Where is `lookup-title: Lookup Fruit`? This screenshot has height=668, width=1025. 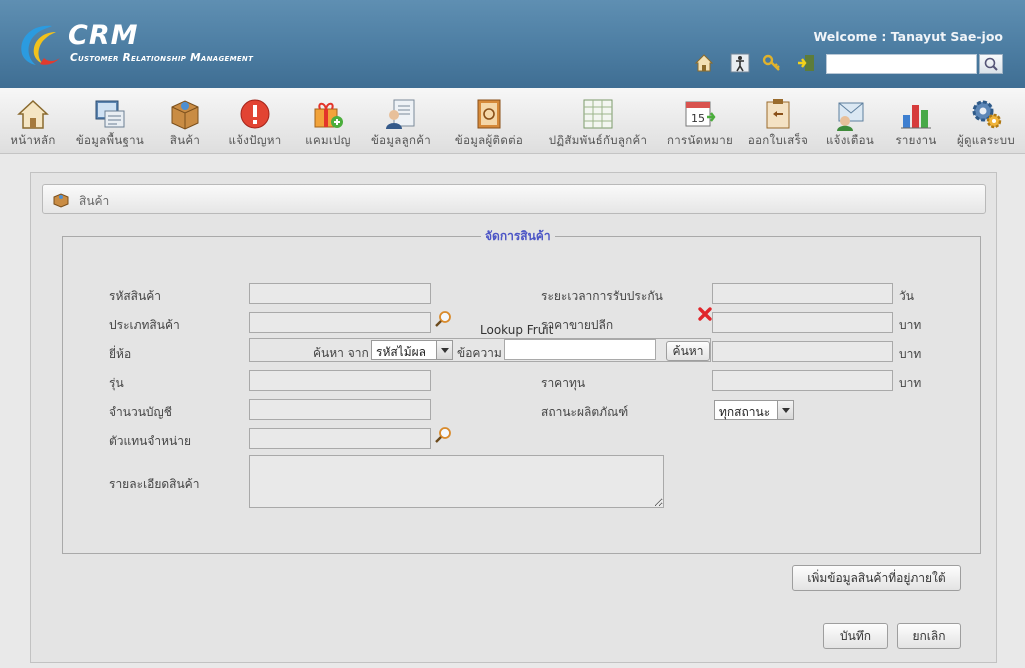
lookup-title: Lookup Fruit is located at coordinates (517, 330).